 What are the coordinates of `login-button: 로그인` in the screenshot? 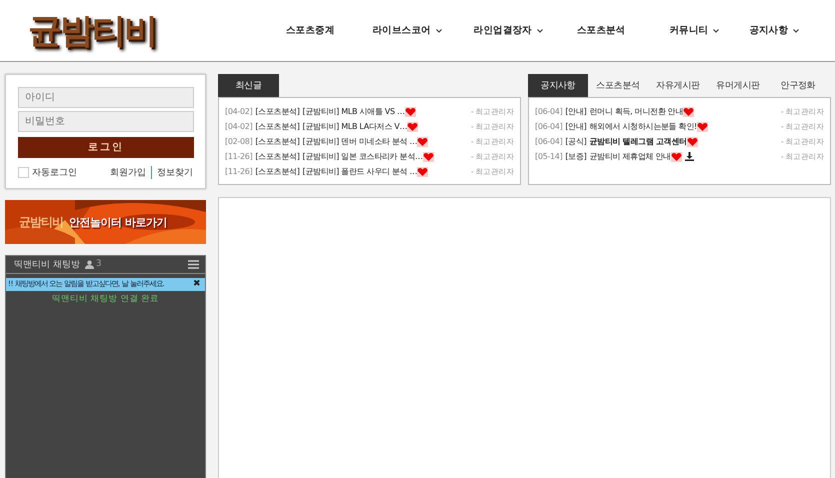 It's located at (106, 147).